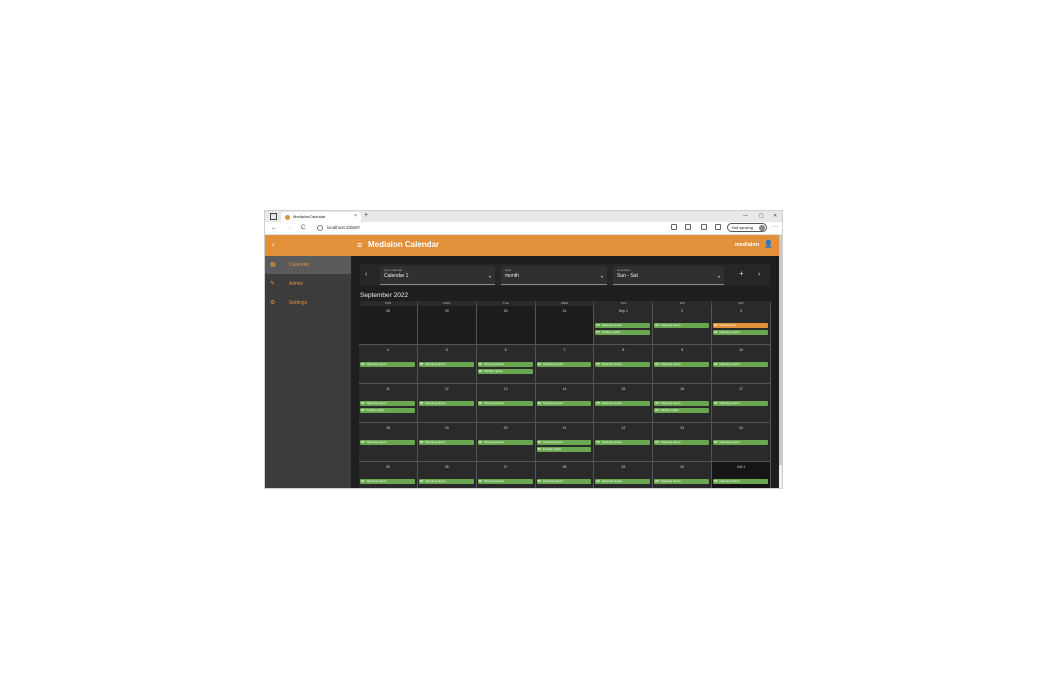 The image size is (1050, 700). Describe the element at coordinates (308, 284) in the screenshot. I see `sidebar-item-admin: ✎ Admin` at that location.